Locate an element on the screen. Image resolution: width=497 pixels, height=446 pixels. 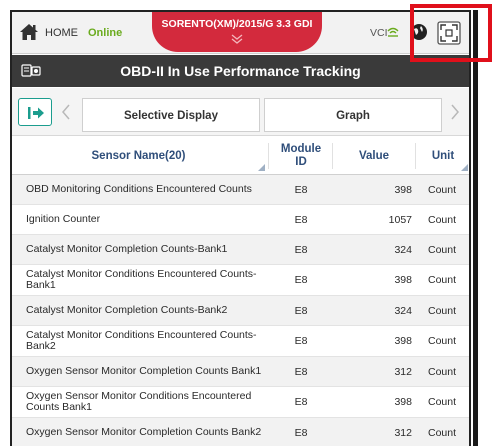
page-title: OBD-II In Use Performance Tracking is located at coordinates (240, 71).